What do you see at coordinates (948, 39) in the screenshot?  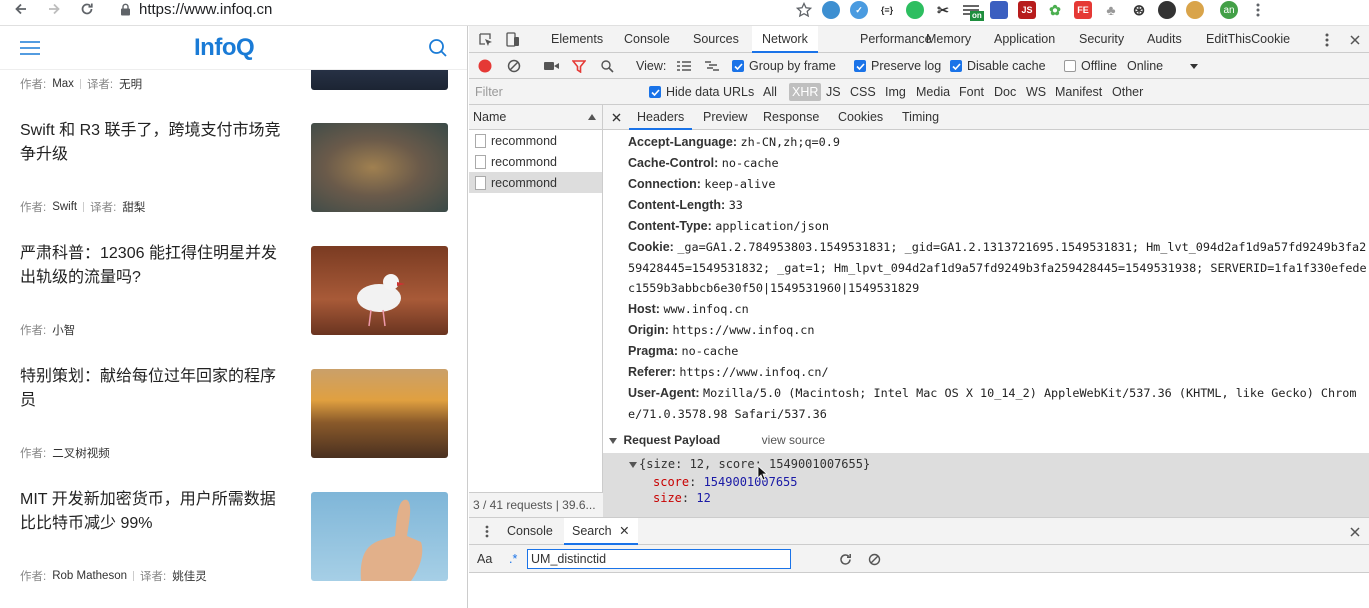 I see `tab-memory: Memory` at bounding box center [948, 39].